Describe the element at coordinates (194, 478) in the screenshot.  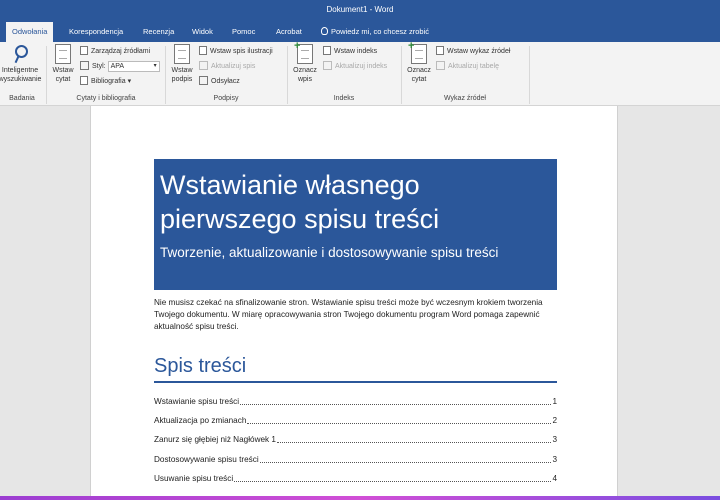
I see `toc-entry-label: Usuwanie spisu treści` at that location.